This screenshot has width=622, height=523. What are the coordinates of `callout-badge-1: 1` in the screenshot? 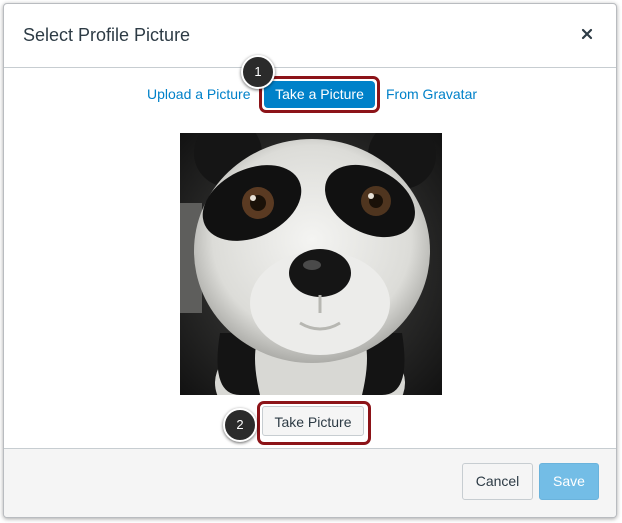 It's located at (258, 72).